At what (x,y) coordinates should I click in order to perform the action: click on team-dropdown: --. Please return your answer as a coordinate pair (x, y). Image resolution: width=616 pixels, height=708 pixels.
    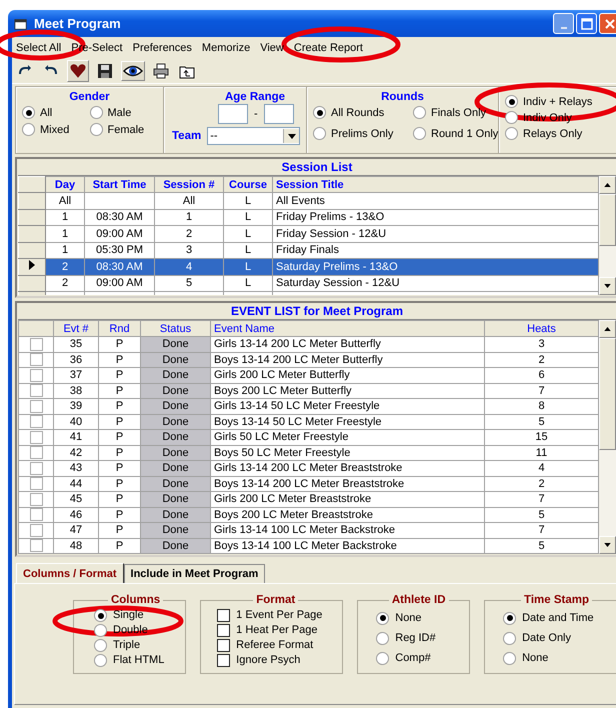
    Looking at the image, I should click on (253, 136).